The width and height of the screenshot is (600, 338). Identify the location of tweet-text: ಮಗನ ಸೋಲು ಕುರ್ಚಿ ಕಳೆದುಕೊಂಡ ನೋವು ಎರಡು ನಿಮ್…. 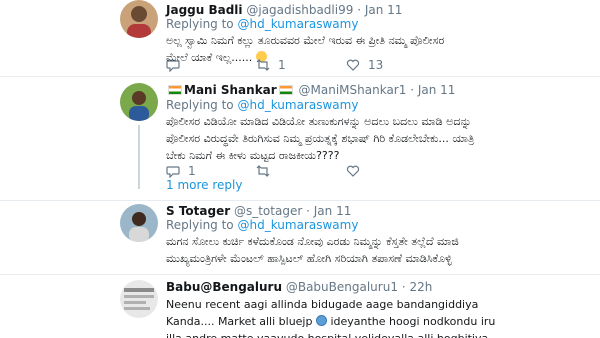
(312, 250).